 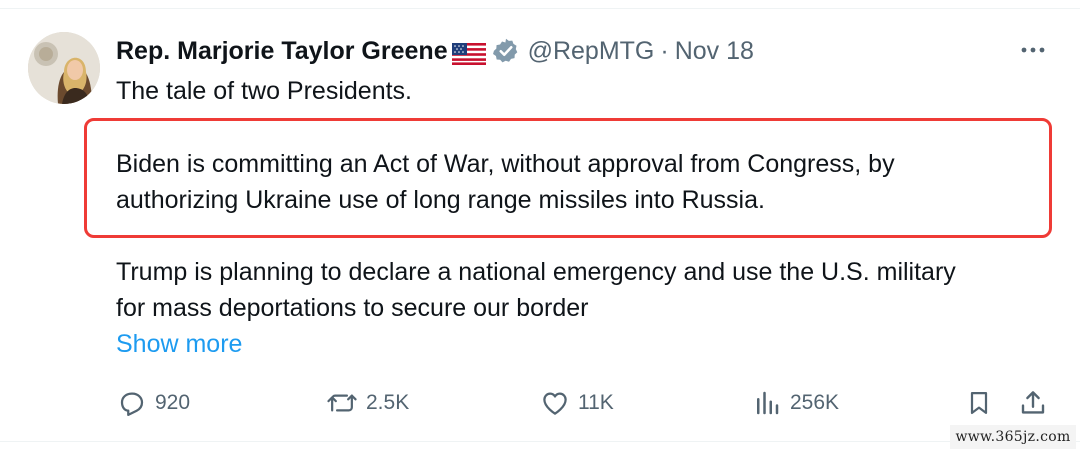 What do you see at coordinates (153, 403) in the screenshot?
I see `reply-button: 920` at bounding box center [153, 403].